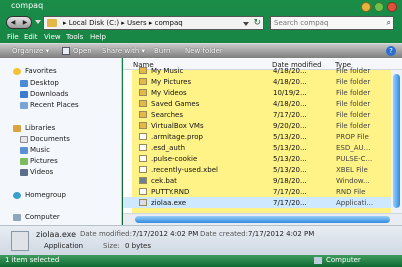 This screenshot has height=267, width=402. I want to click on menu-help: Help, so click(98, 37).